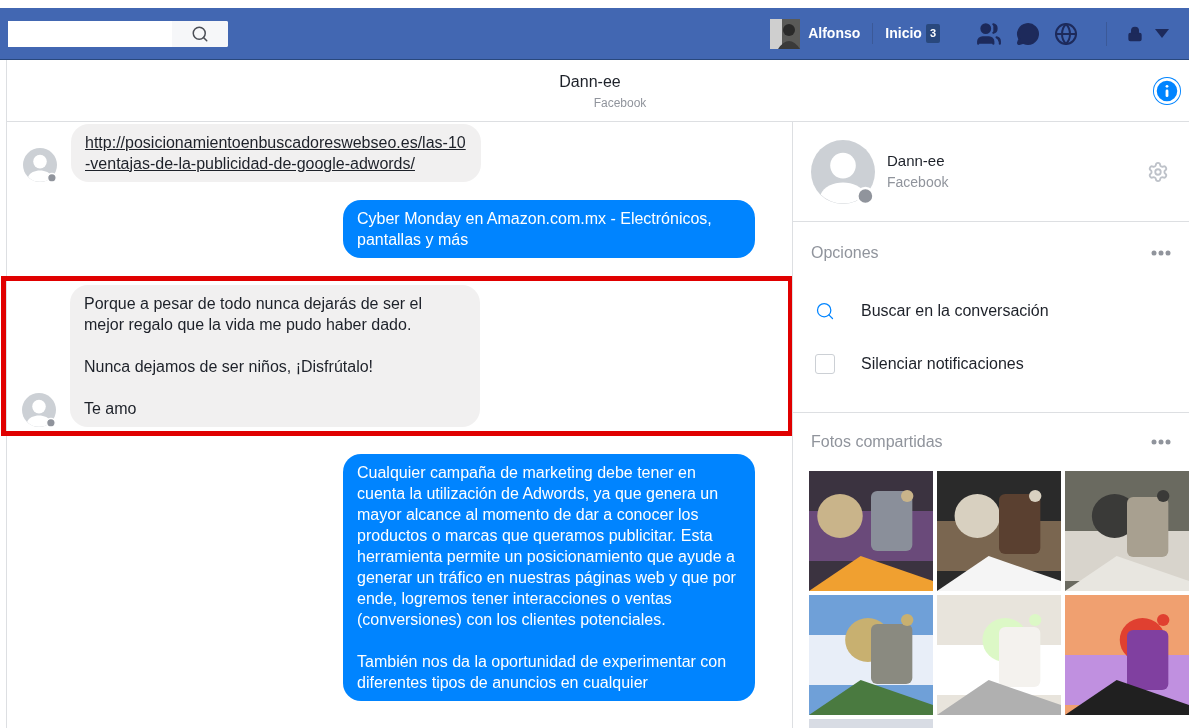 This screenshot has height=728, width=1189. What do you see at coordinates (989, 33) in the screenshot?
I see `friends-icon` at bounding box center [989, 33].